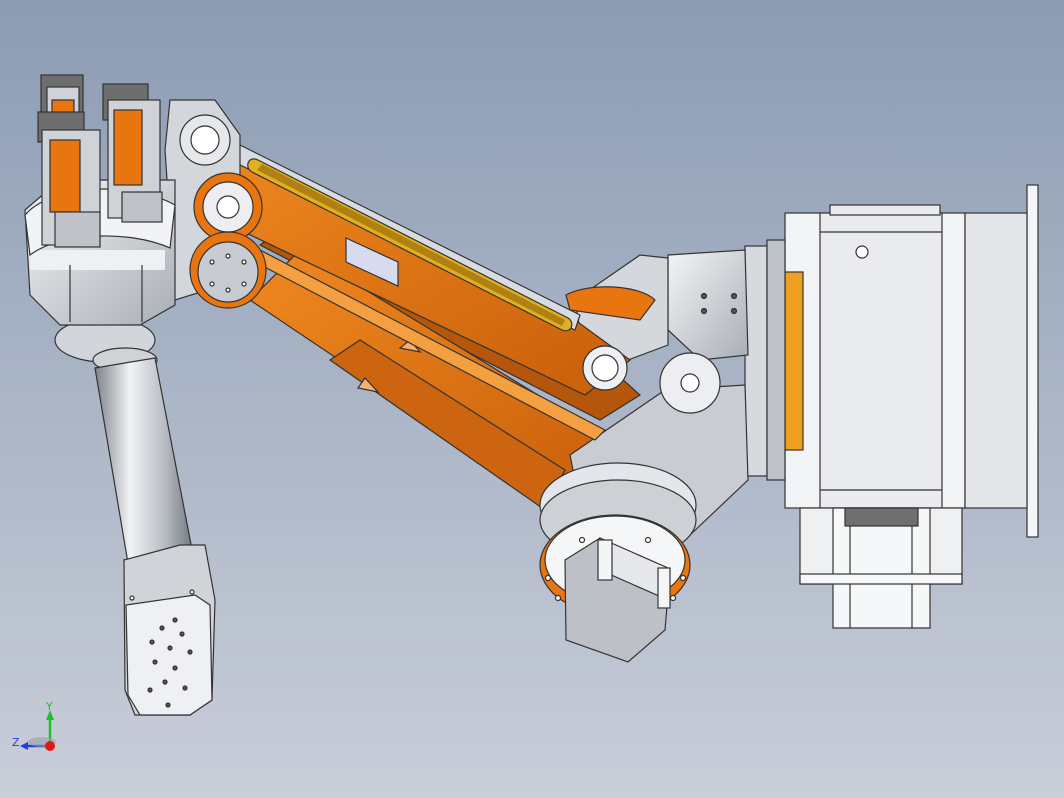 The image size is (1064, 798). I want to click on servo-motor-left-front, so click(69, 179).